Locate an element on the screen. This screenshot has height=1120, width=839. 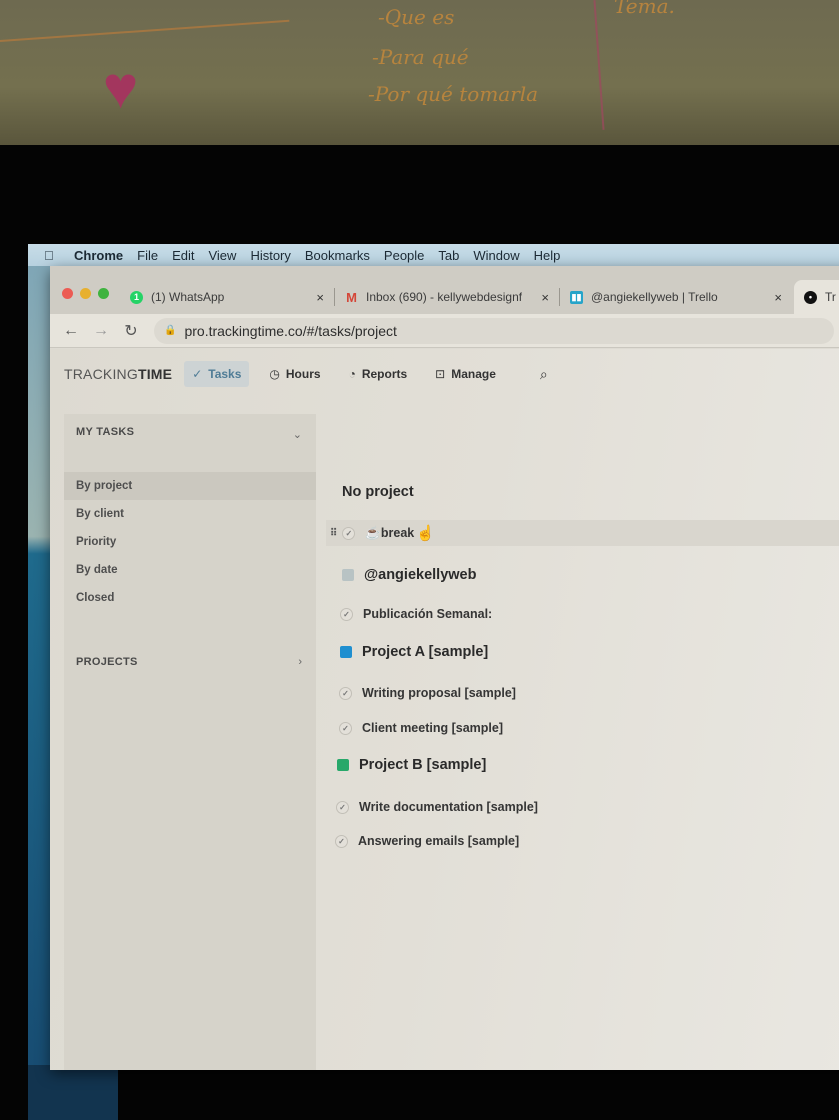
sidebar-item-by-date: By date is located at coordinates (190, 570).